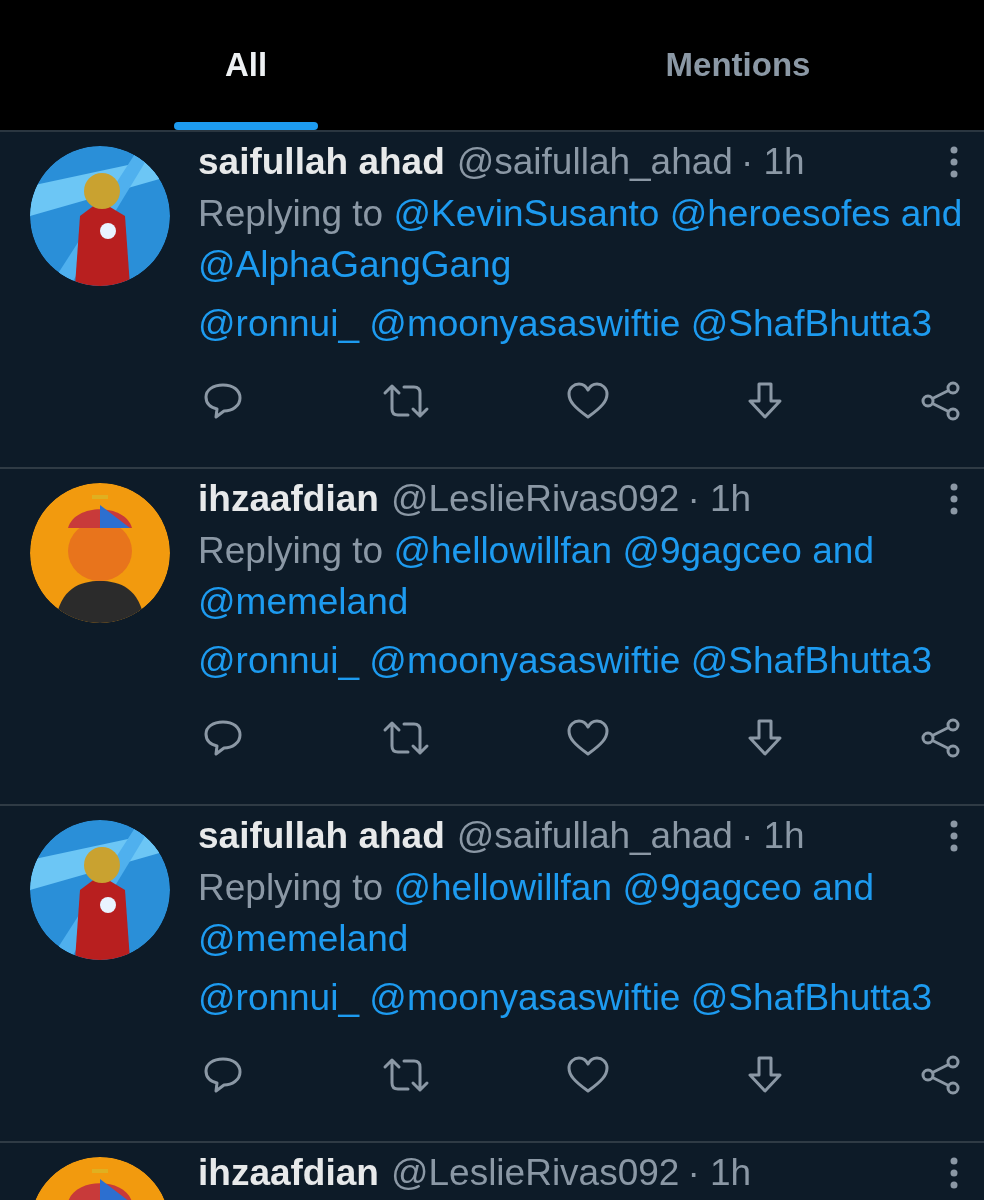  Describe the element at coordinates (738, 65) in the screenshot. I see `tab: Mentions` at that location.